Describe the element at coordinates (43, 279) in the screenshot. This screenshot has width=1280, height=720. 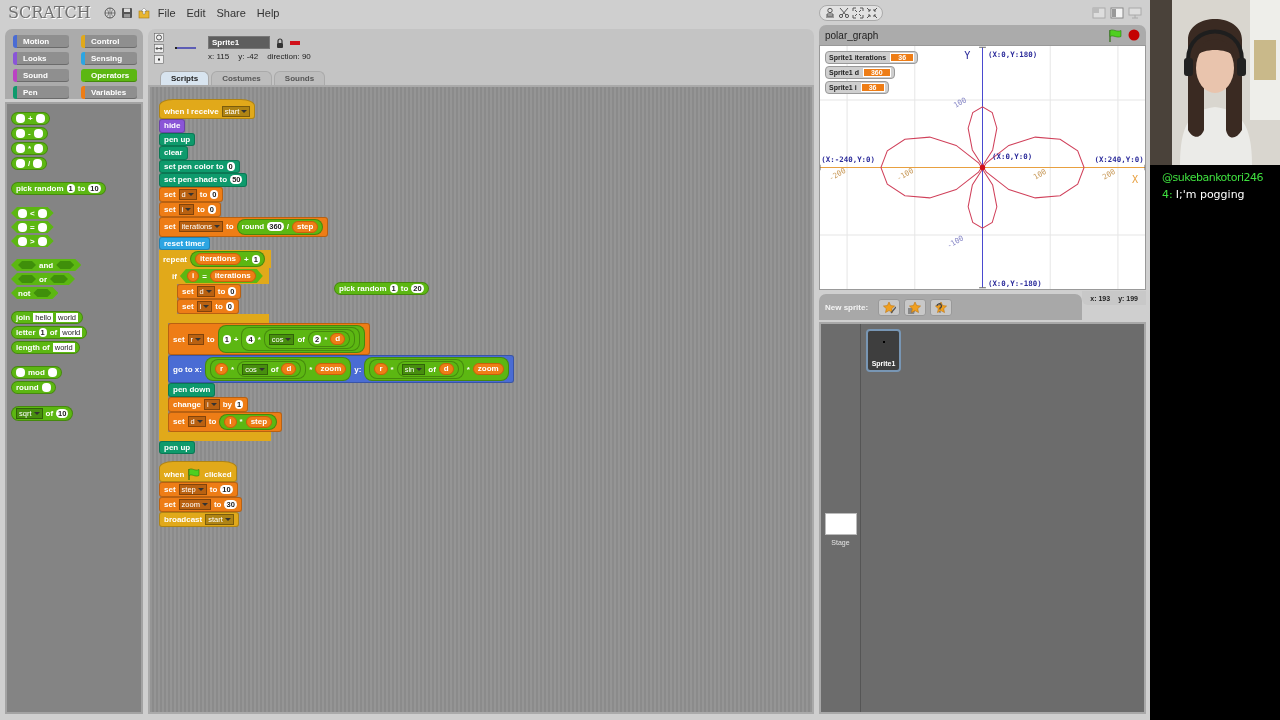
I see `boolean-block: or` at that location.